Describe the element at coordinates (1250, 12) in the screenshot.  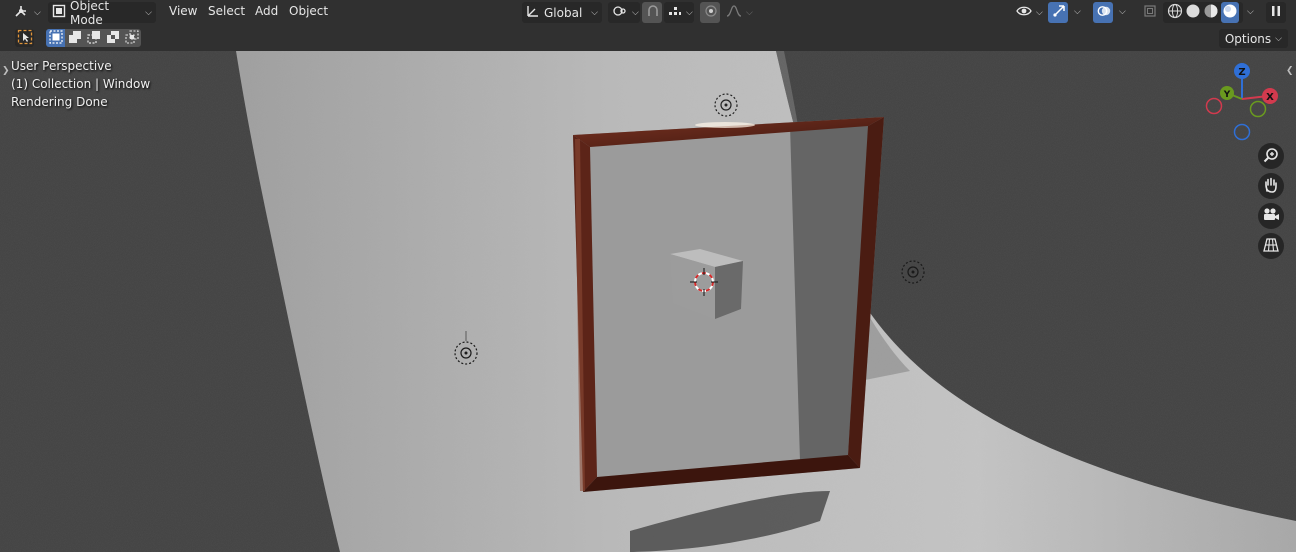
I see `shading-dropdown-chevron-icon: ⌵` at that location.